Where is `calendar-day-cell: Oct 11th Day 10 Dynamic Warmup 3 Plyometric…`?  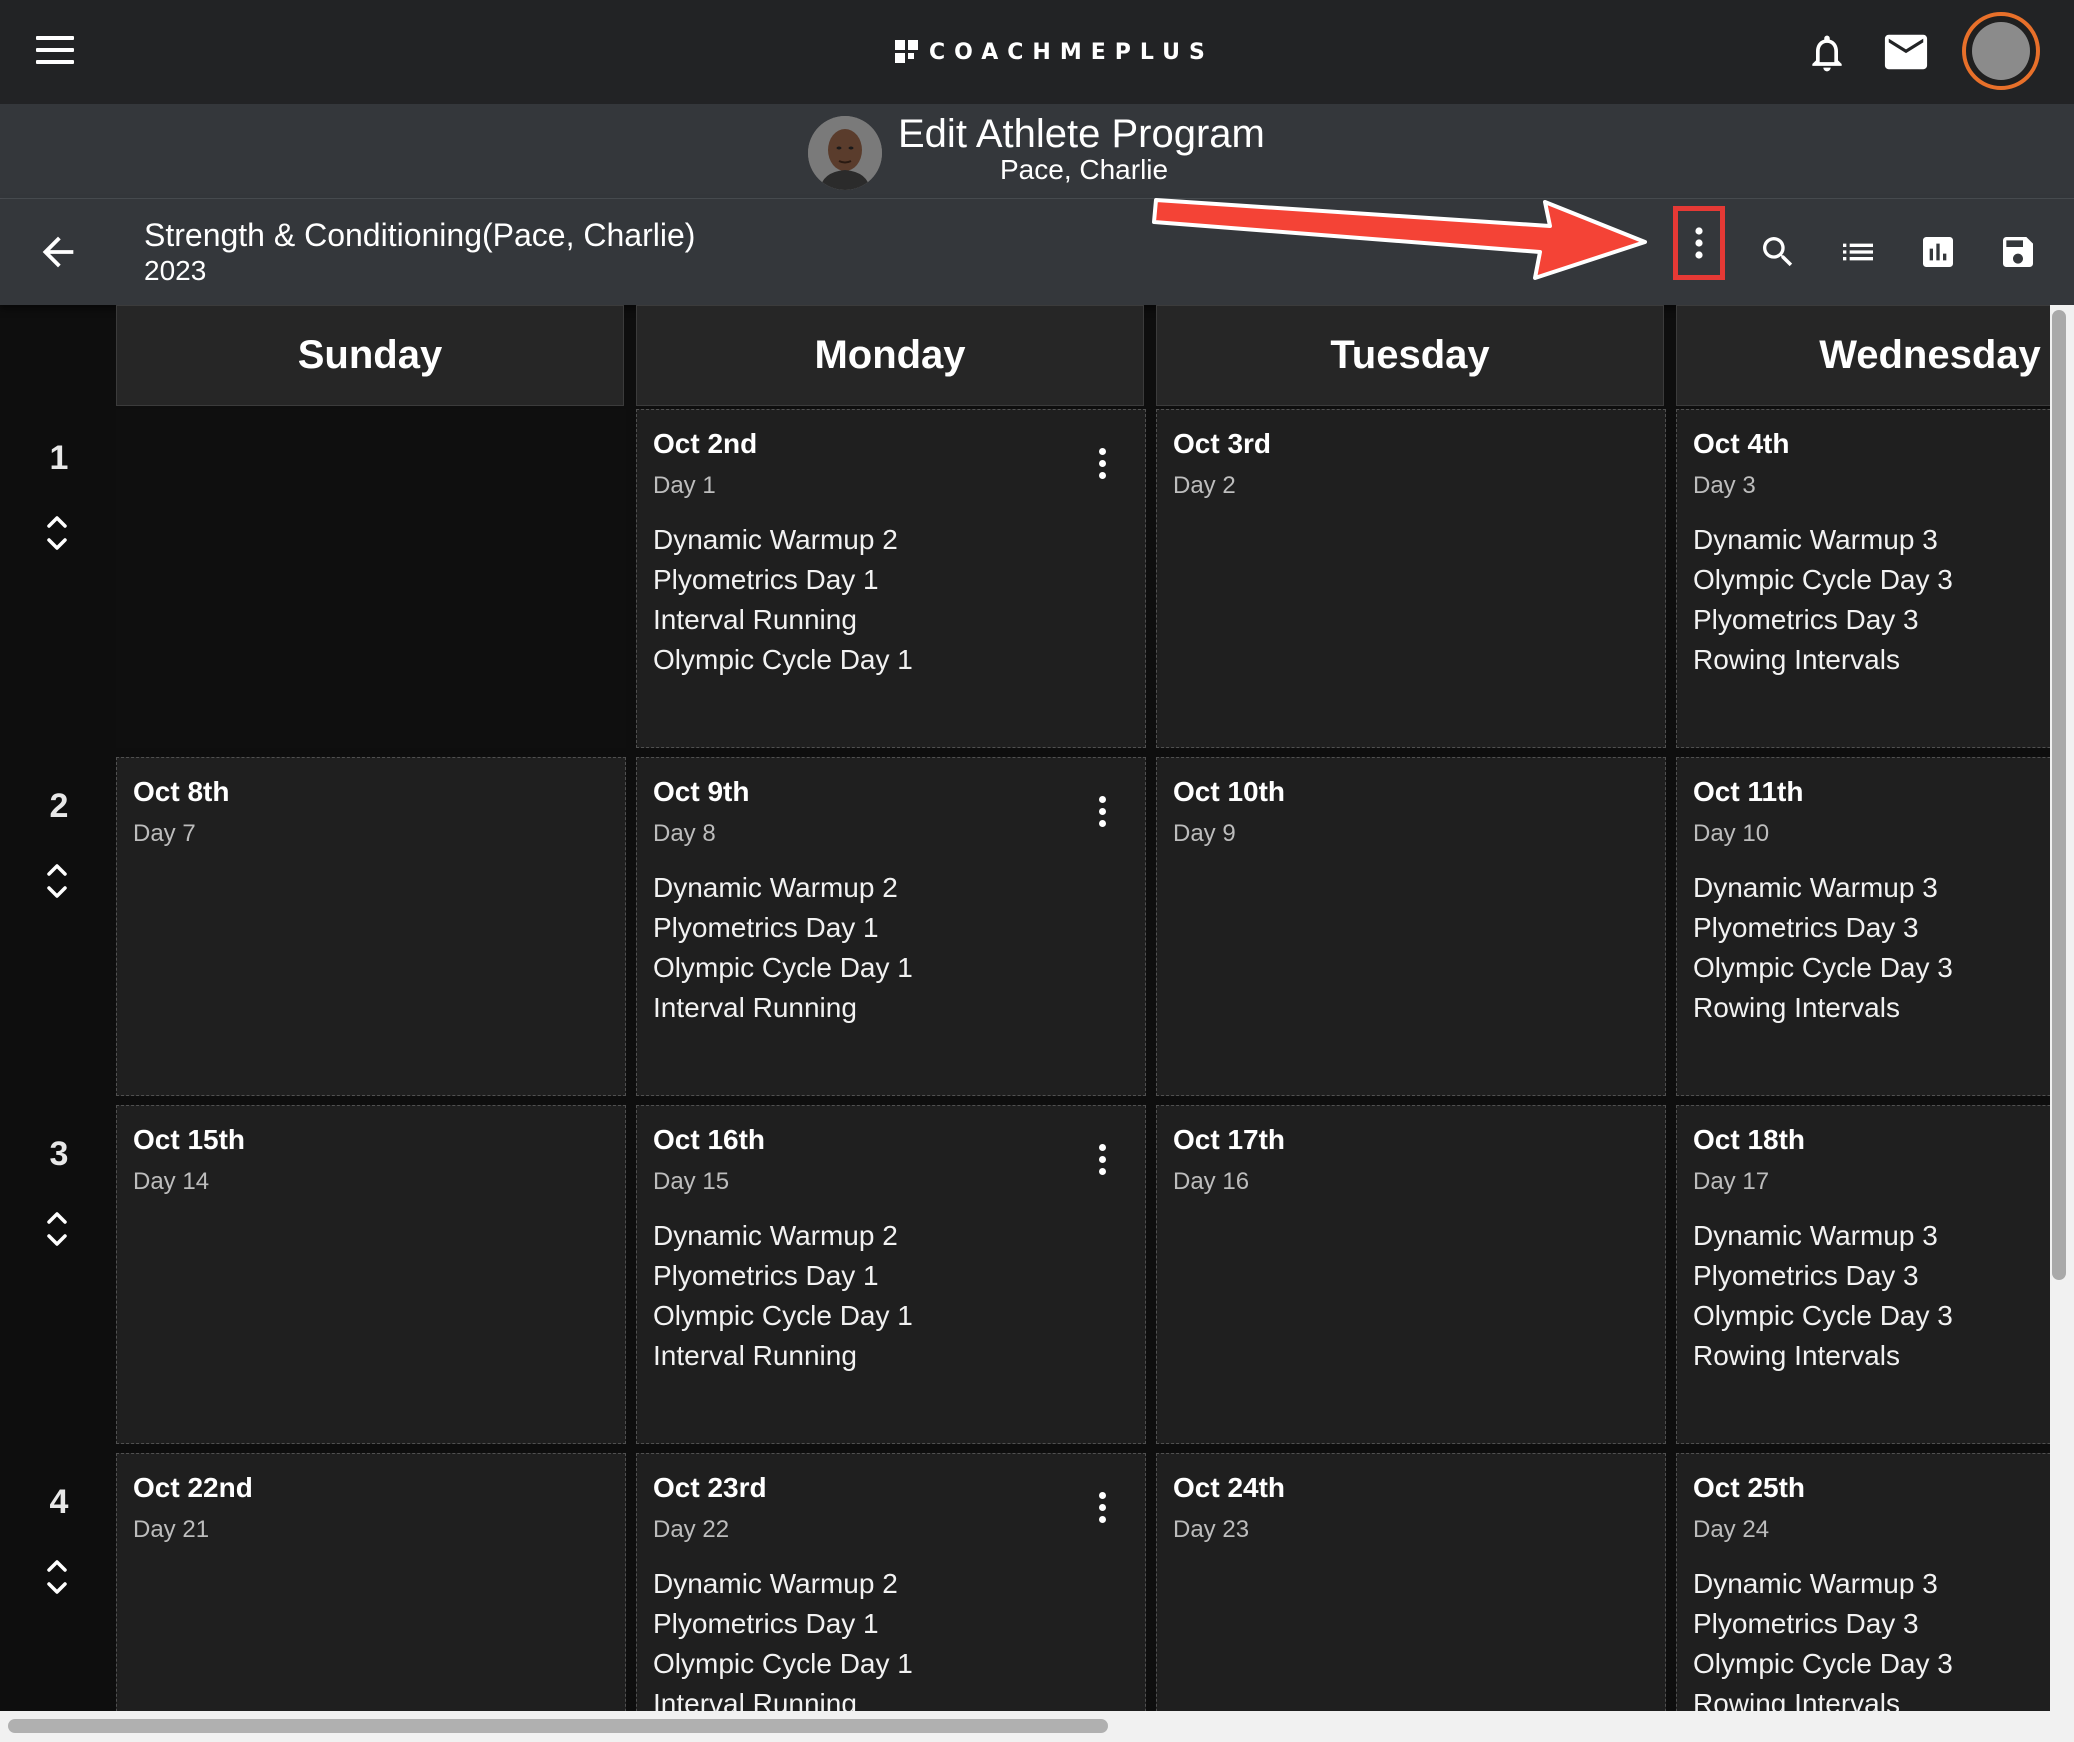 calendar-day-cell: Oct 11th Day 10 Dynamic Warmup 3 Plyometric… is located at coordinates (1863, 926).